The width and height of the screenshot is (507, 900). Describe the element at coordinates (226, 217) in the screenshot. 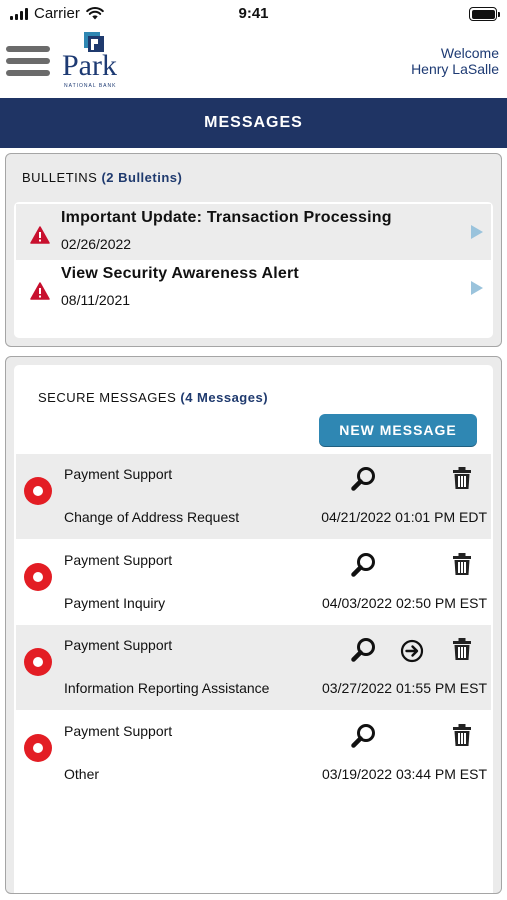

I see `bulletin-title: Important Update: Transaction Processing` at that location.